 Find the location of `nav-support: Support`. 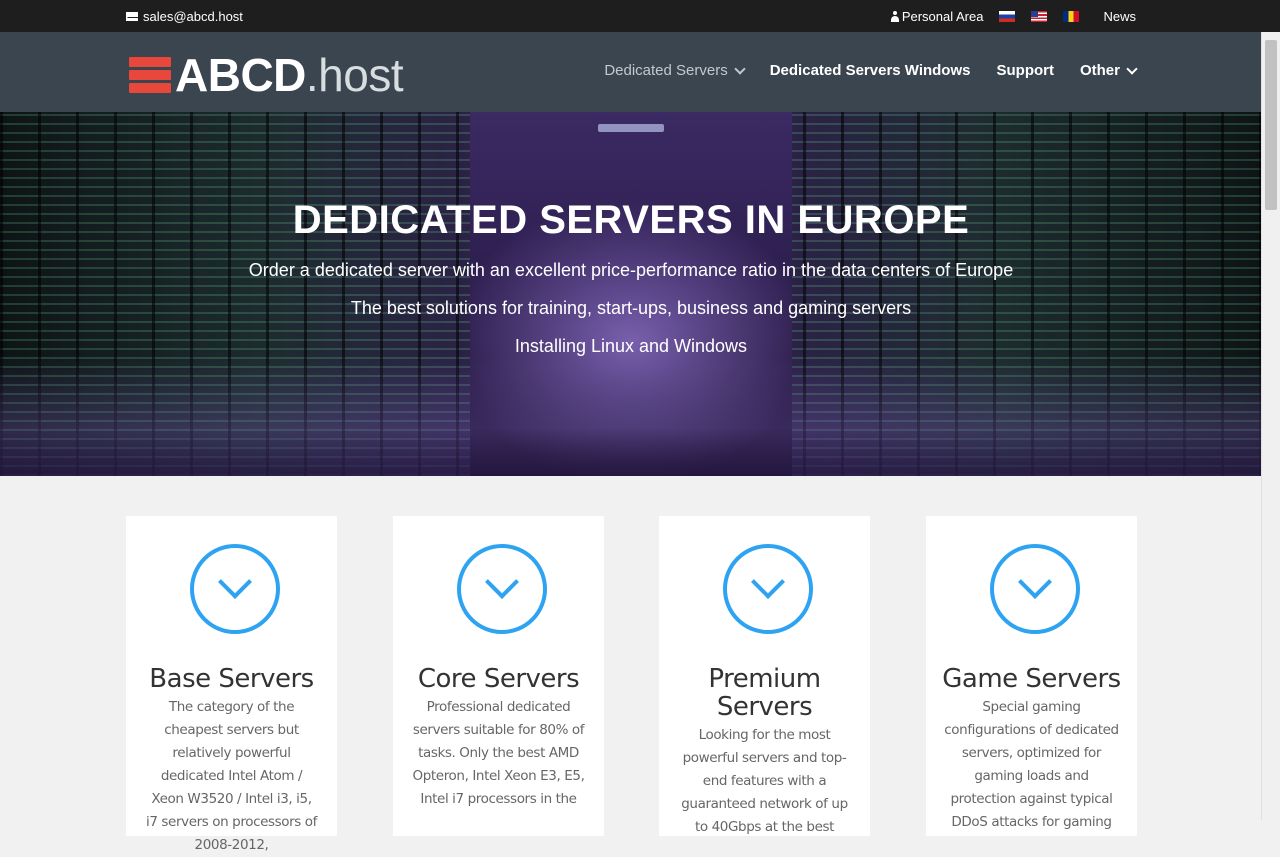

nav-support: Support is located at coordinates (1025, 70).